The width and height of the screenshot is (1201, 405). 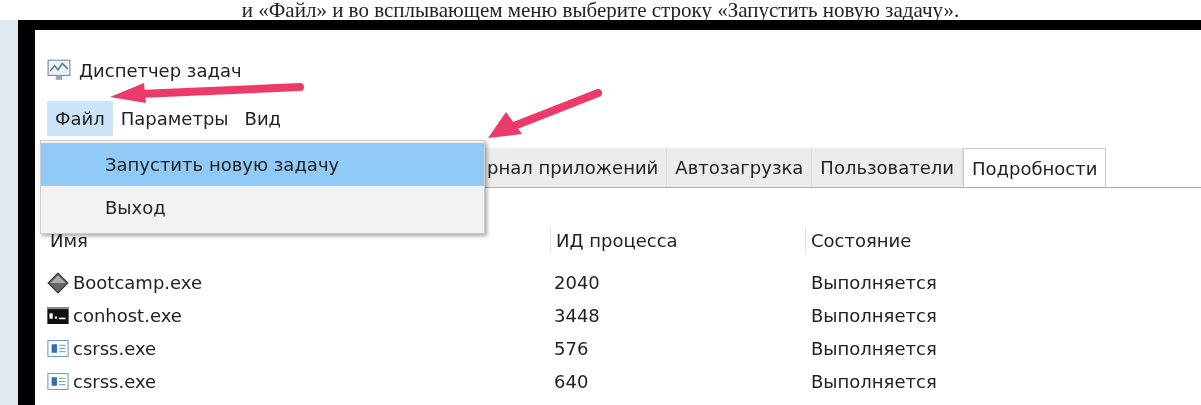 I want to click on menu-item: Параметры, so click(x=174, y=118).